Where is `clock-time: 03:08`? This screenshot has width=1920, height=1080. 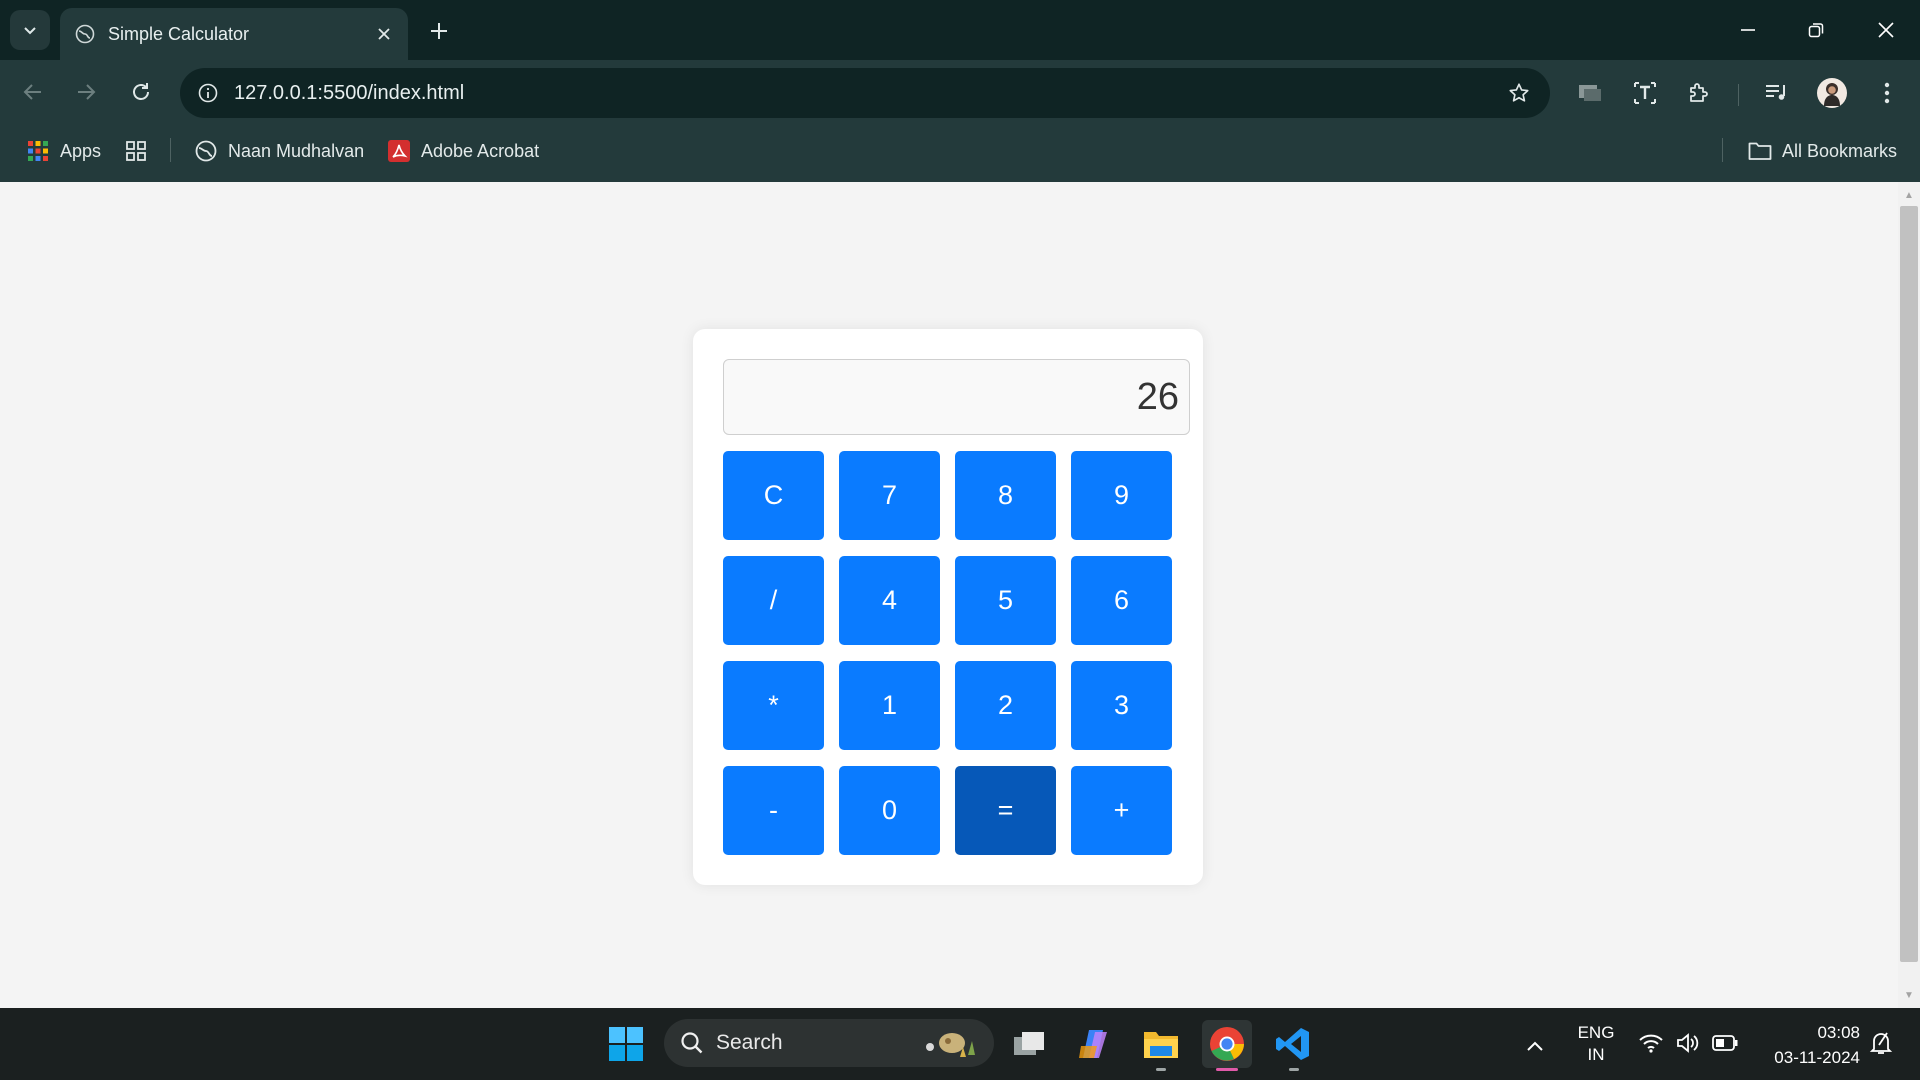
clock-time: 03:08 is located at coordinates (1838, 1032).